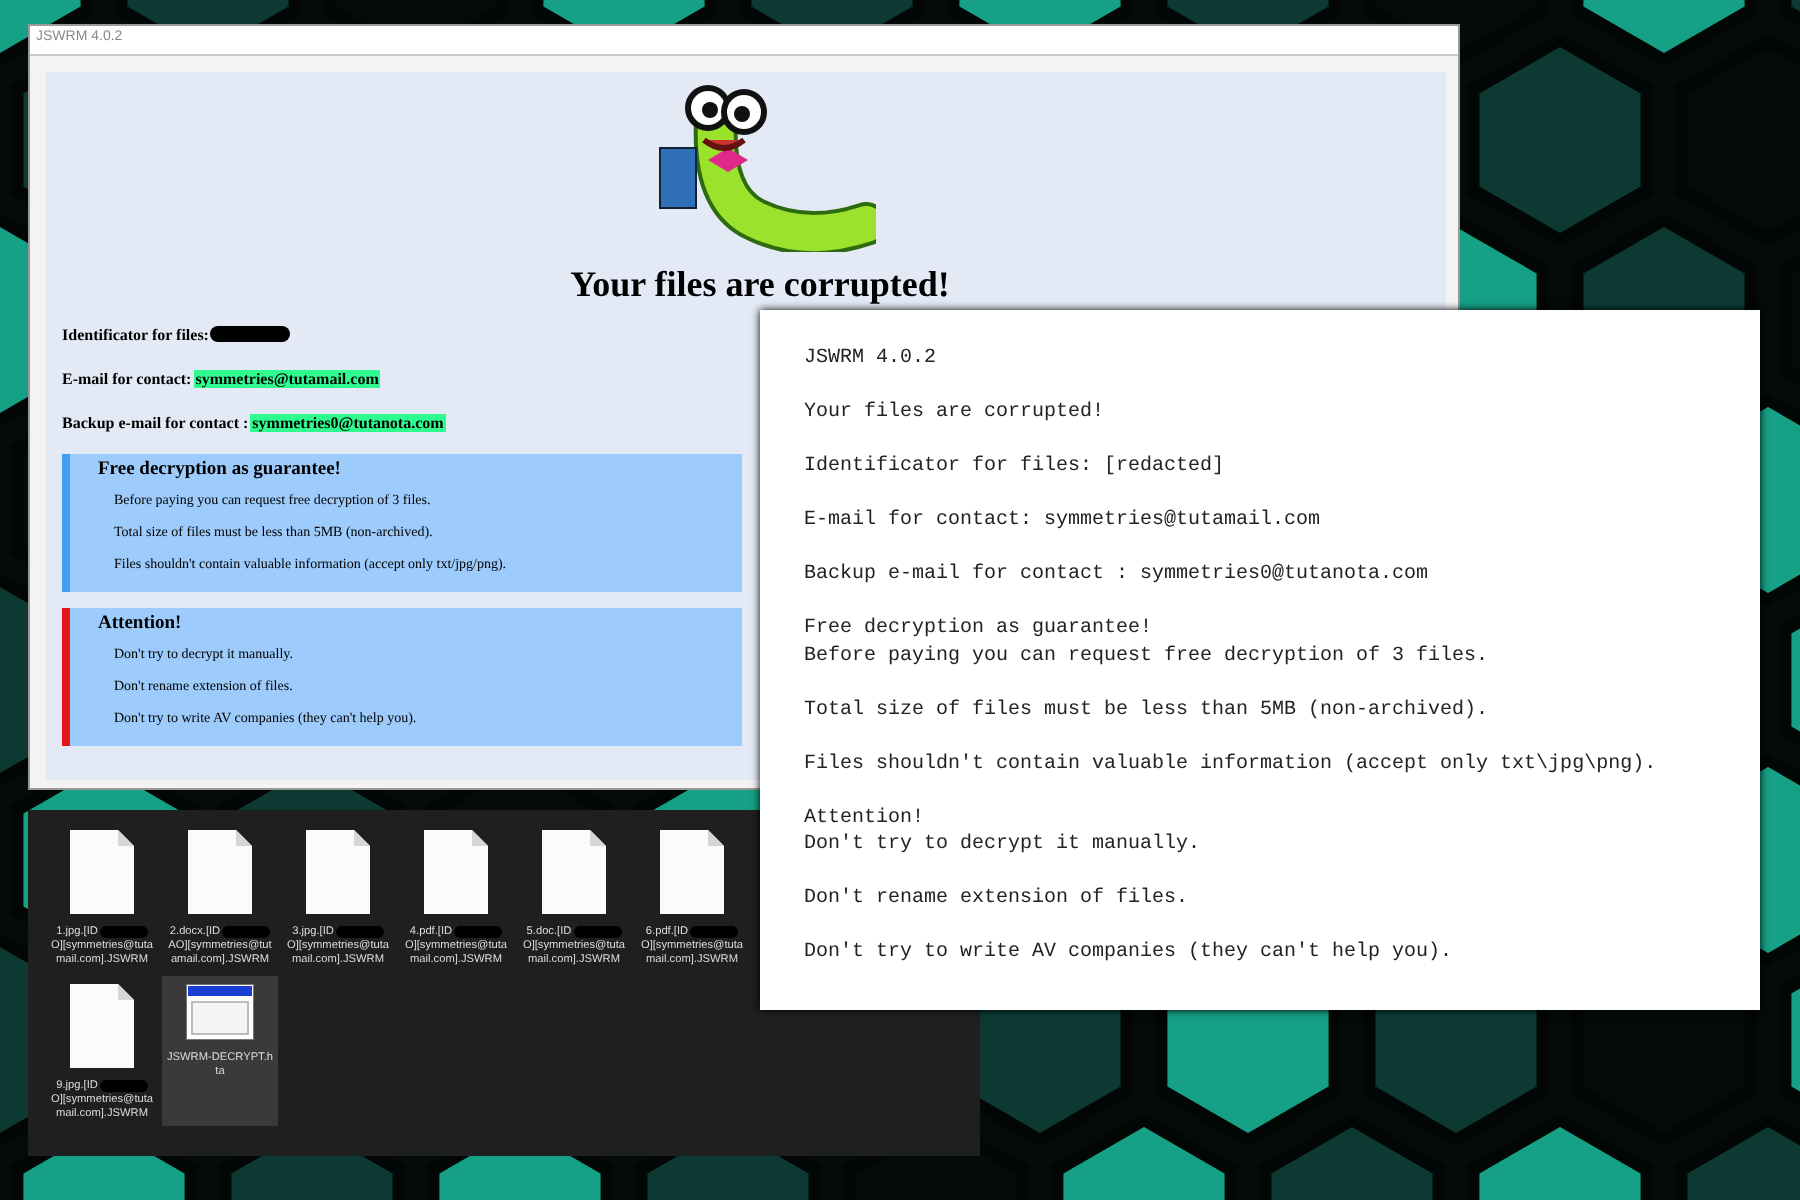  Describe the element at coordinates (127, 378) in the screenshot. I see `field-label: E-mail for contact:` at that location.